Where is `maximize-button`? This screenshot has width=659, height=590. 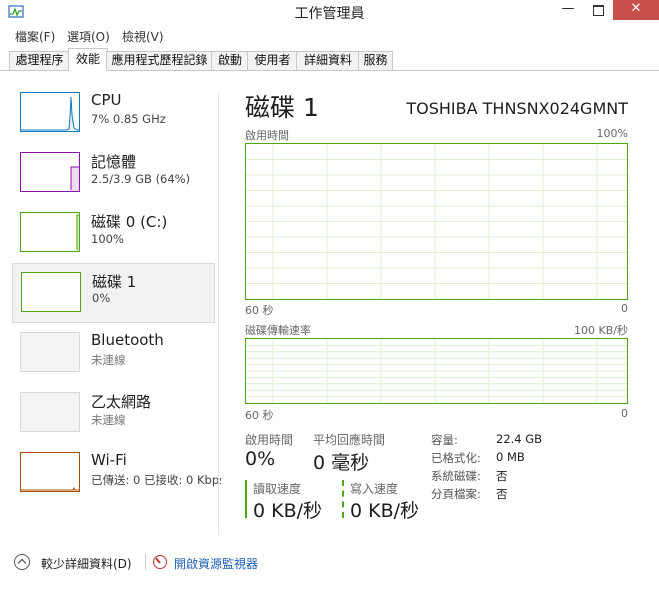
maximize-button is located at coordinates (598, 10).